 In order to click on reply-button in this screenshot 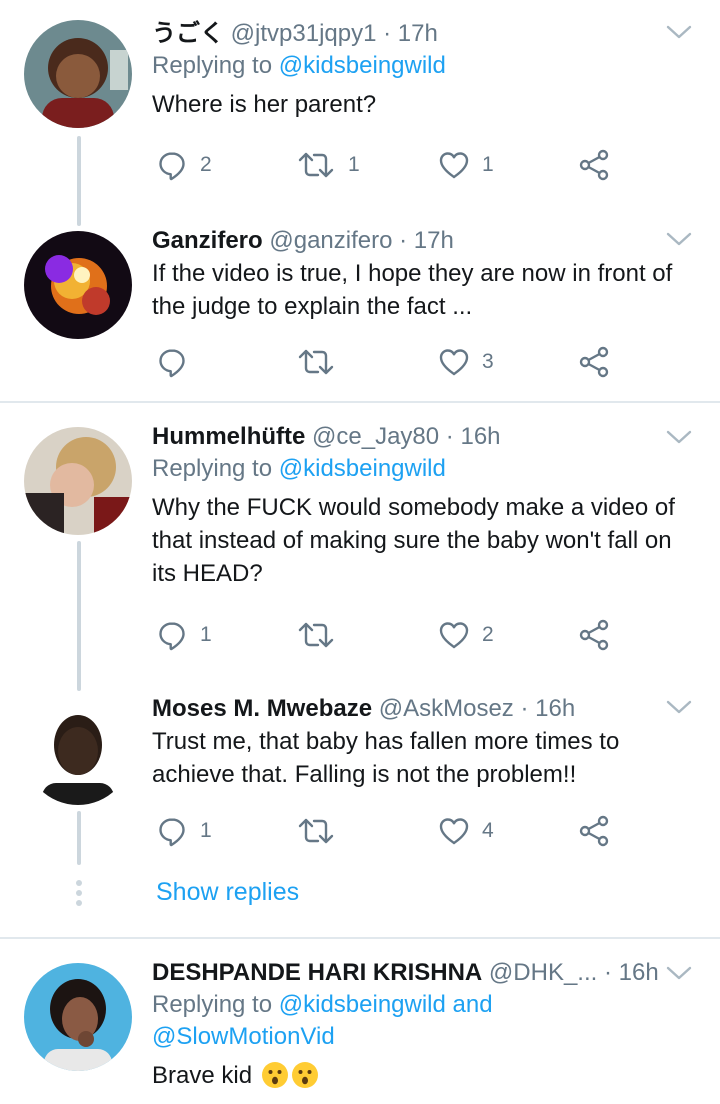, I will do `click(178, 362)`.